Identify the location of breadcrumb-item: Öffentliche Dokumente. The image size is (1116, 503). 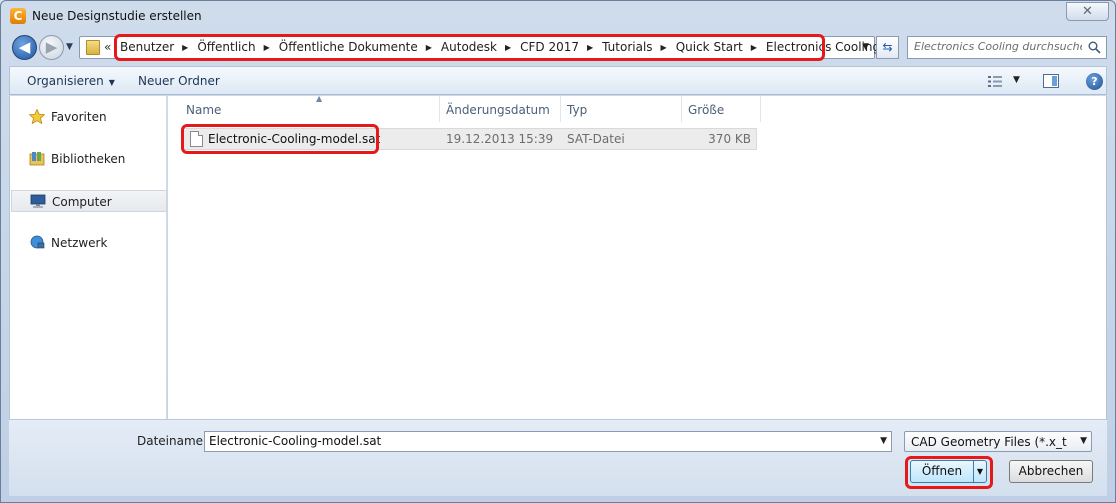
(348, 47).